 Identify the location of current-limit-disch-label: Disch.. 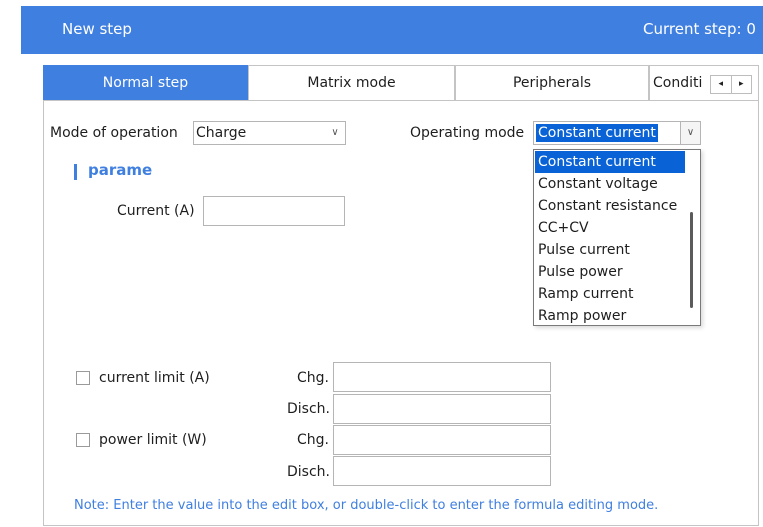
(308, 409).